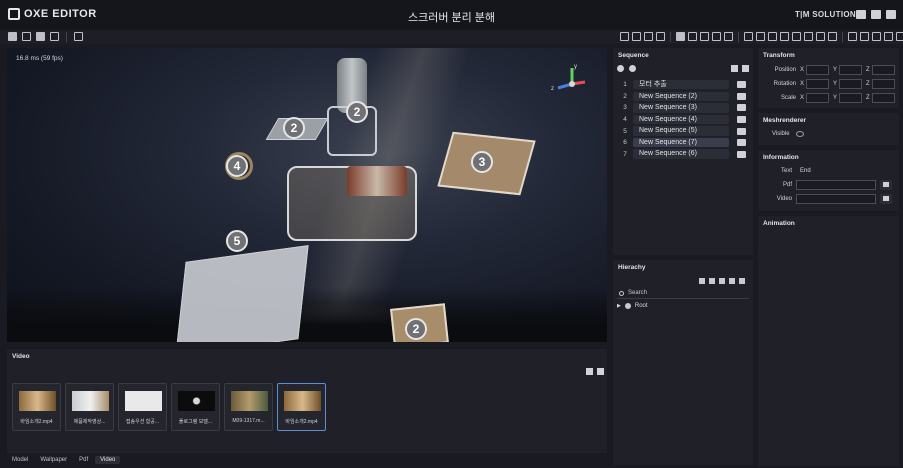 The height and width of the screenshot is (468, 903). Describe the element at coordinates (817, 83) in the screenshot. I see `rotation-x-field` at that location.